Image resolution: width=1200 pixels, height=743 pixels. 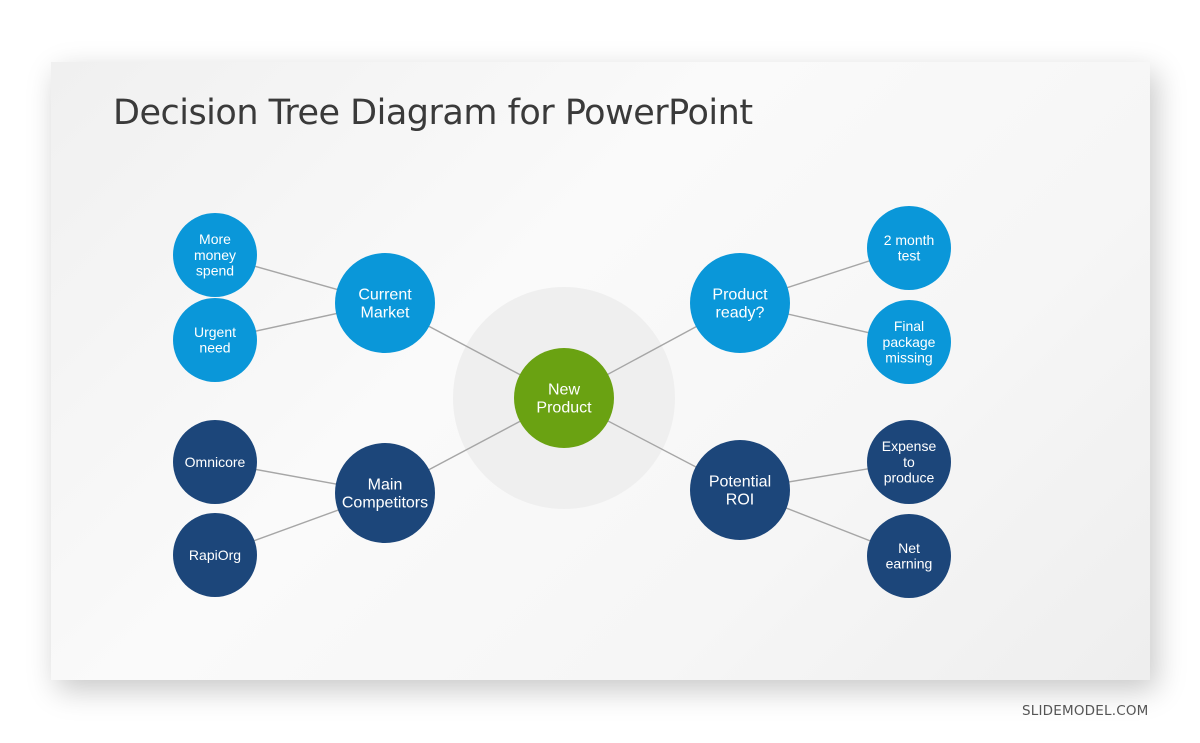 I want to click on node-more-money-spend-label: spend, so click(x=215, y=271).